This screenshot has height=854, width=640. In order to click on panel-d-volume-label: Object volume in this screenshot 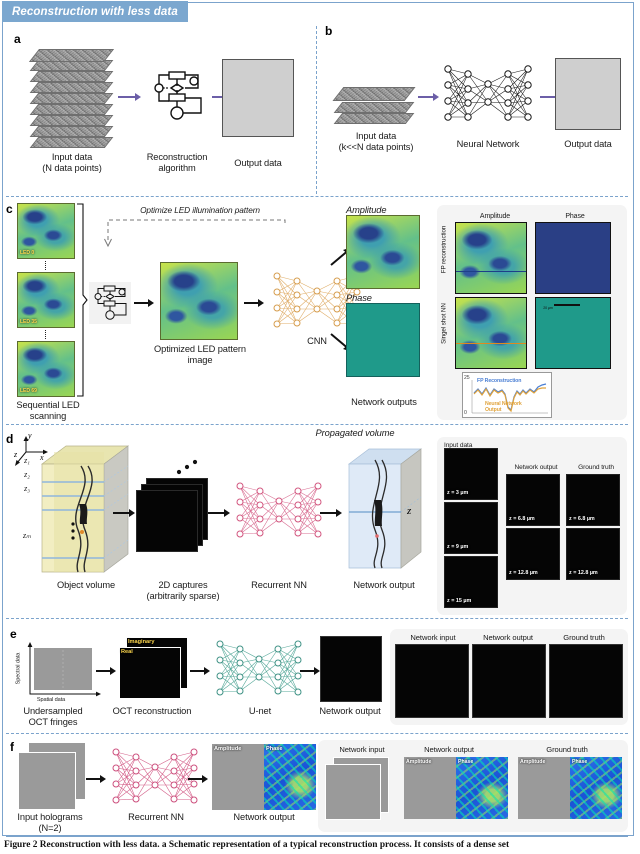, I will do `click(86, 585)`.